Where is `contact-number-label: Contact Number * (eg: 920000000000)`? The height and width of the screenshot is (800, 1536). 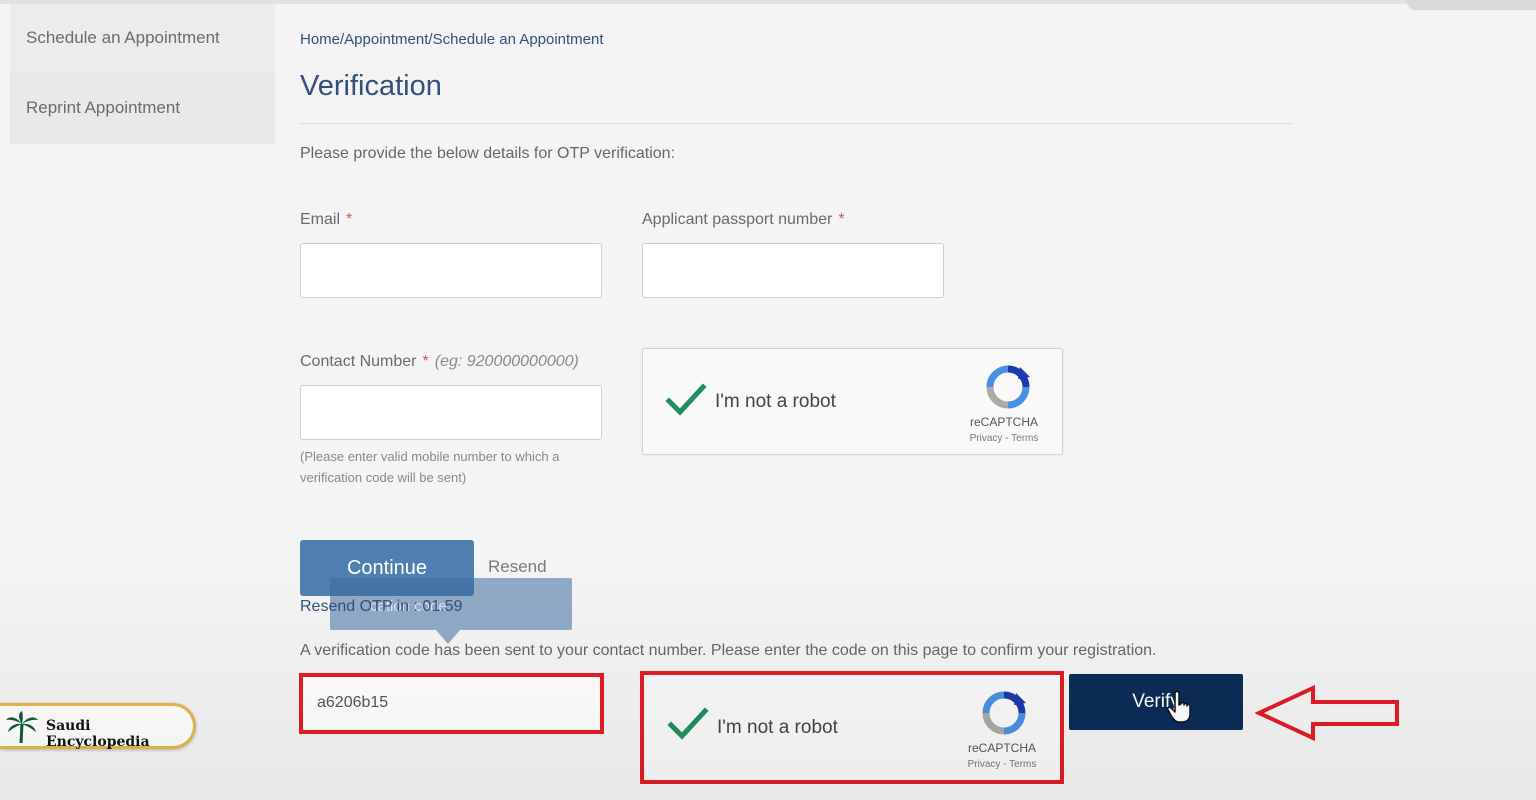
contact-number-label: Contact Number * (eg: 920000000000) is located at coordinates (439, 362).